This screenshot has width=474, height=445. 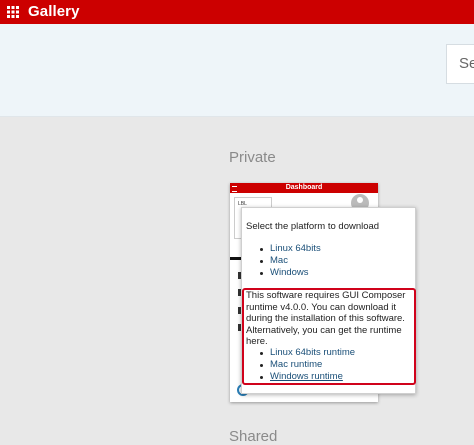 I want to click on platform-link-windows: Windows, so click(x=289, y=272).